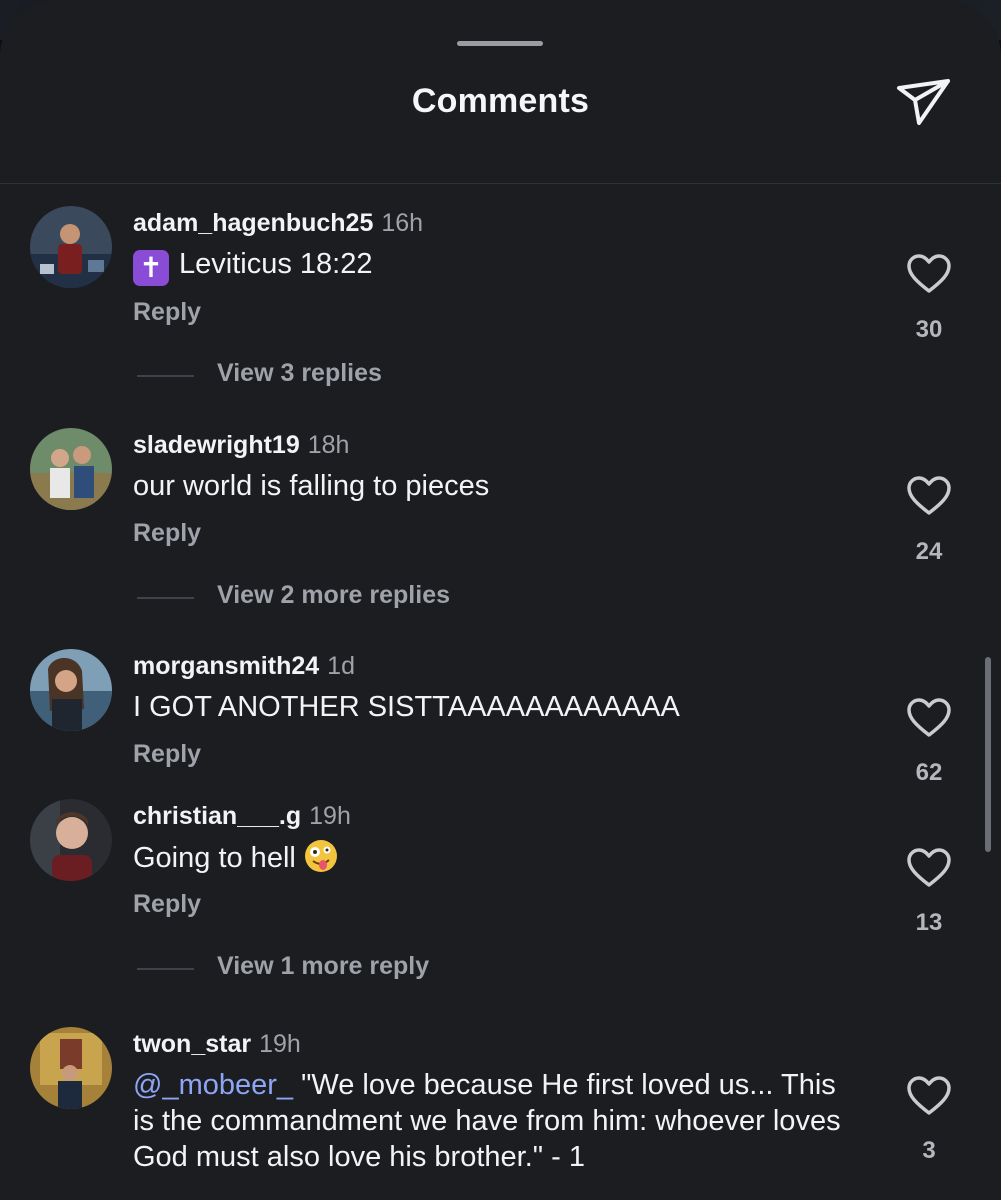 The image size is (1001, 1200). Describe the element at coordinates (214, 858) in the screenshot. I see `comment-body: Going to hell` at that location.